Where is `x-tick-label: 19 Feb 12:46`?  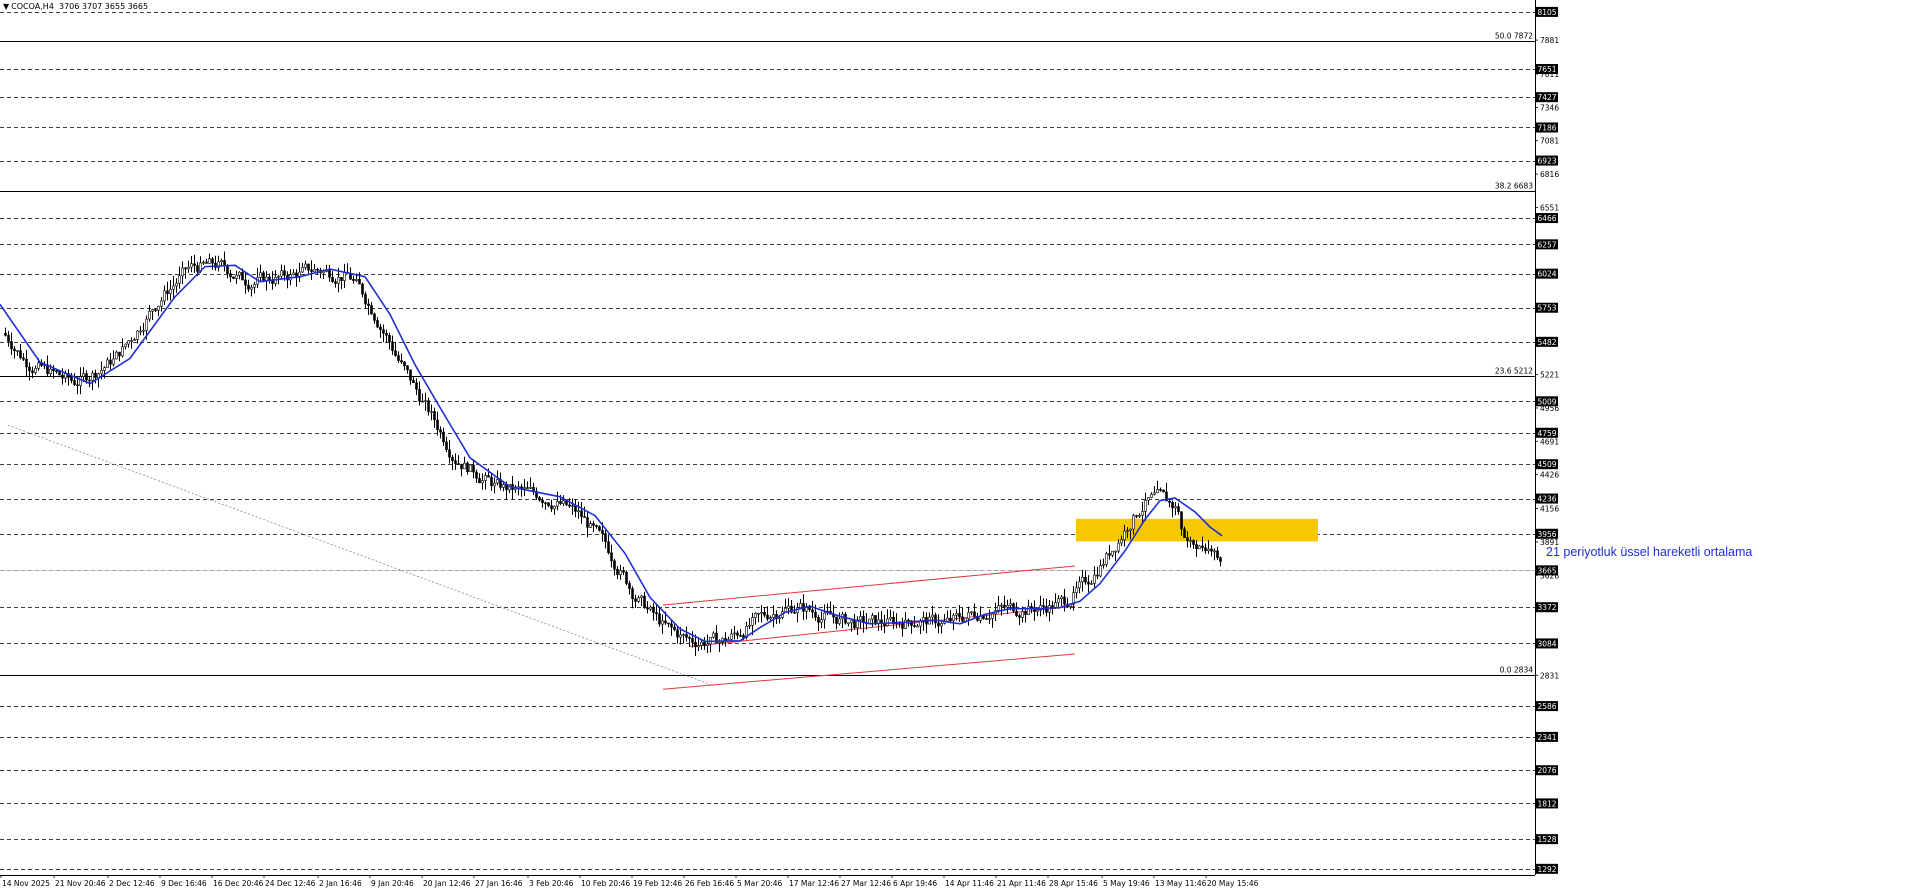
x-tick-label: 19 Feb 12:46 is located at coordinates (657, 883).